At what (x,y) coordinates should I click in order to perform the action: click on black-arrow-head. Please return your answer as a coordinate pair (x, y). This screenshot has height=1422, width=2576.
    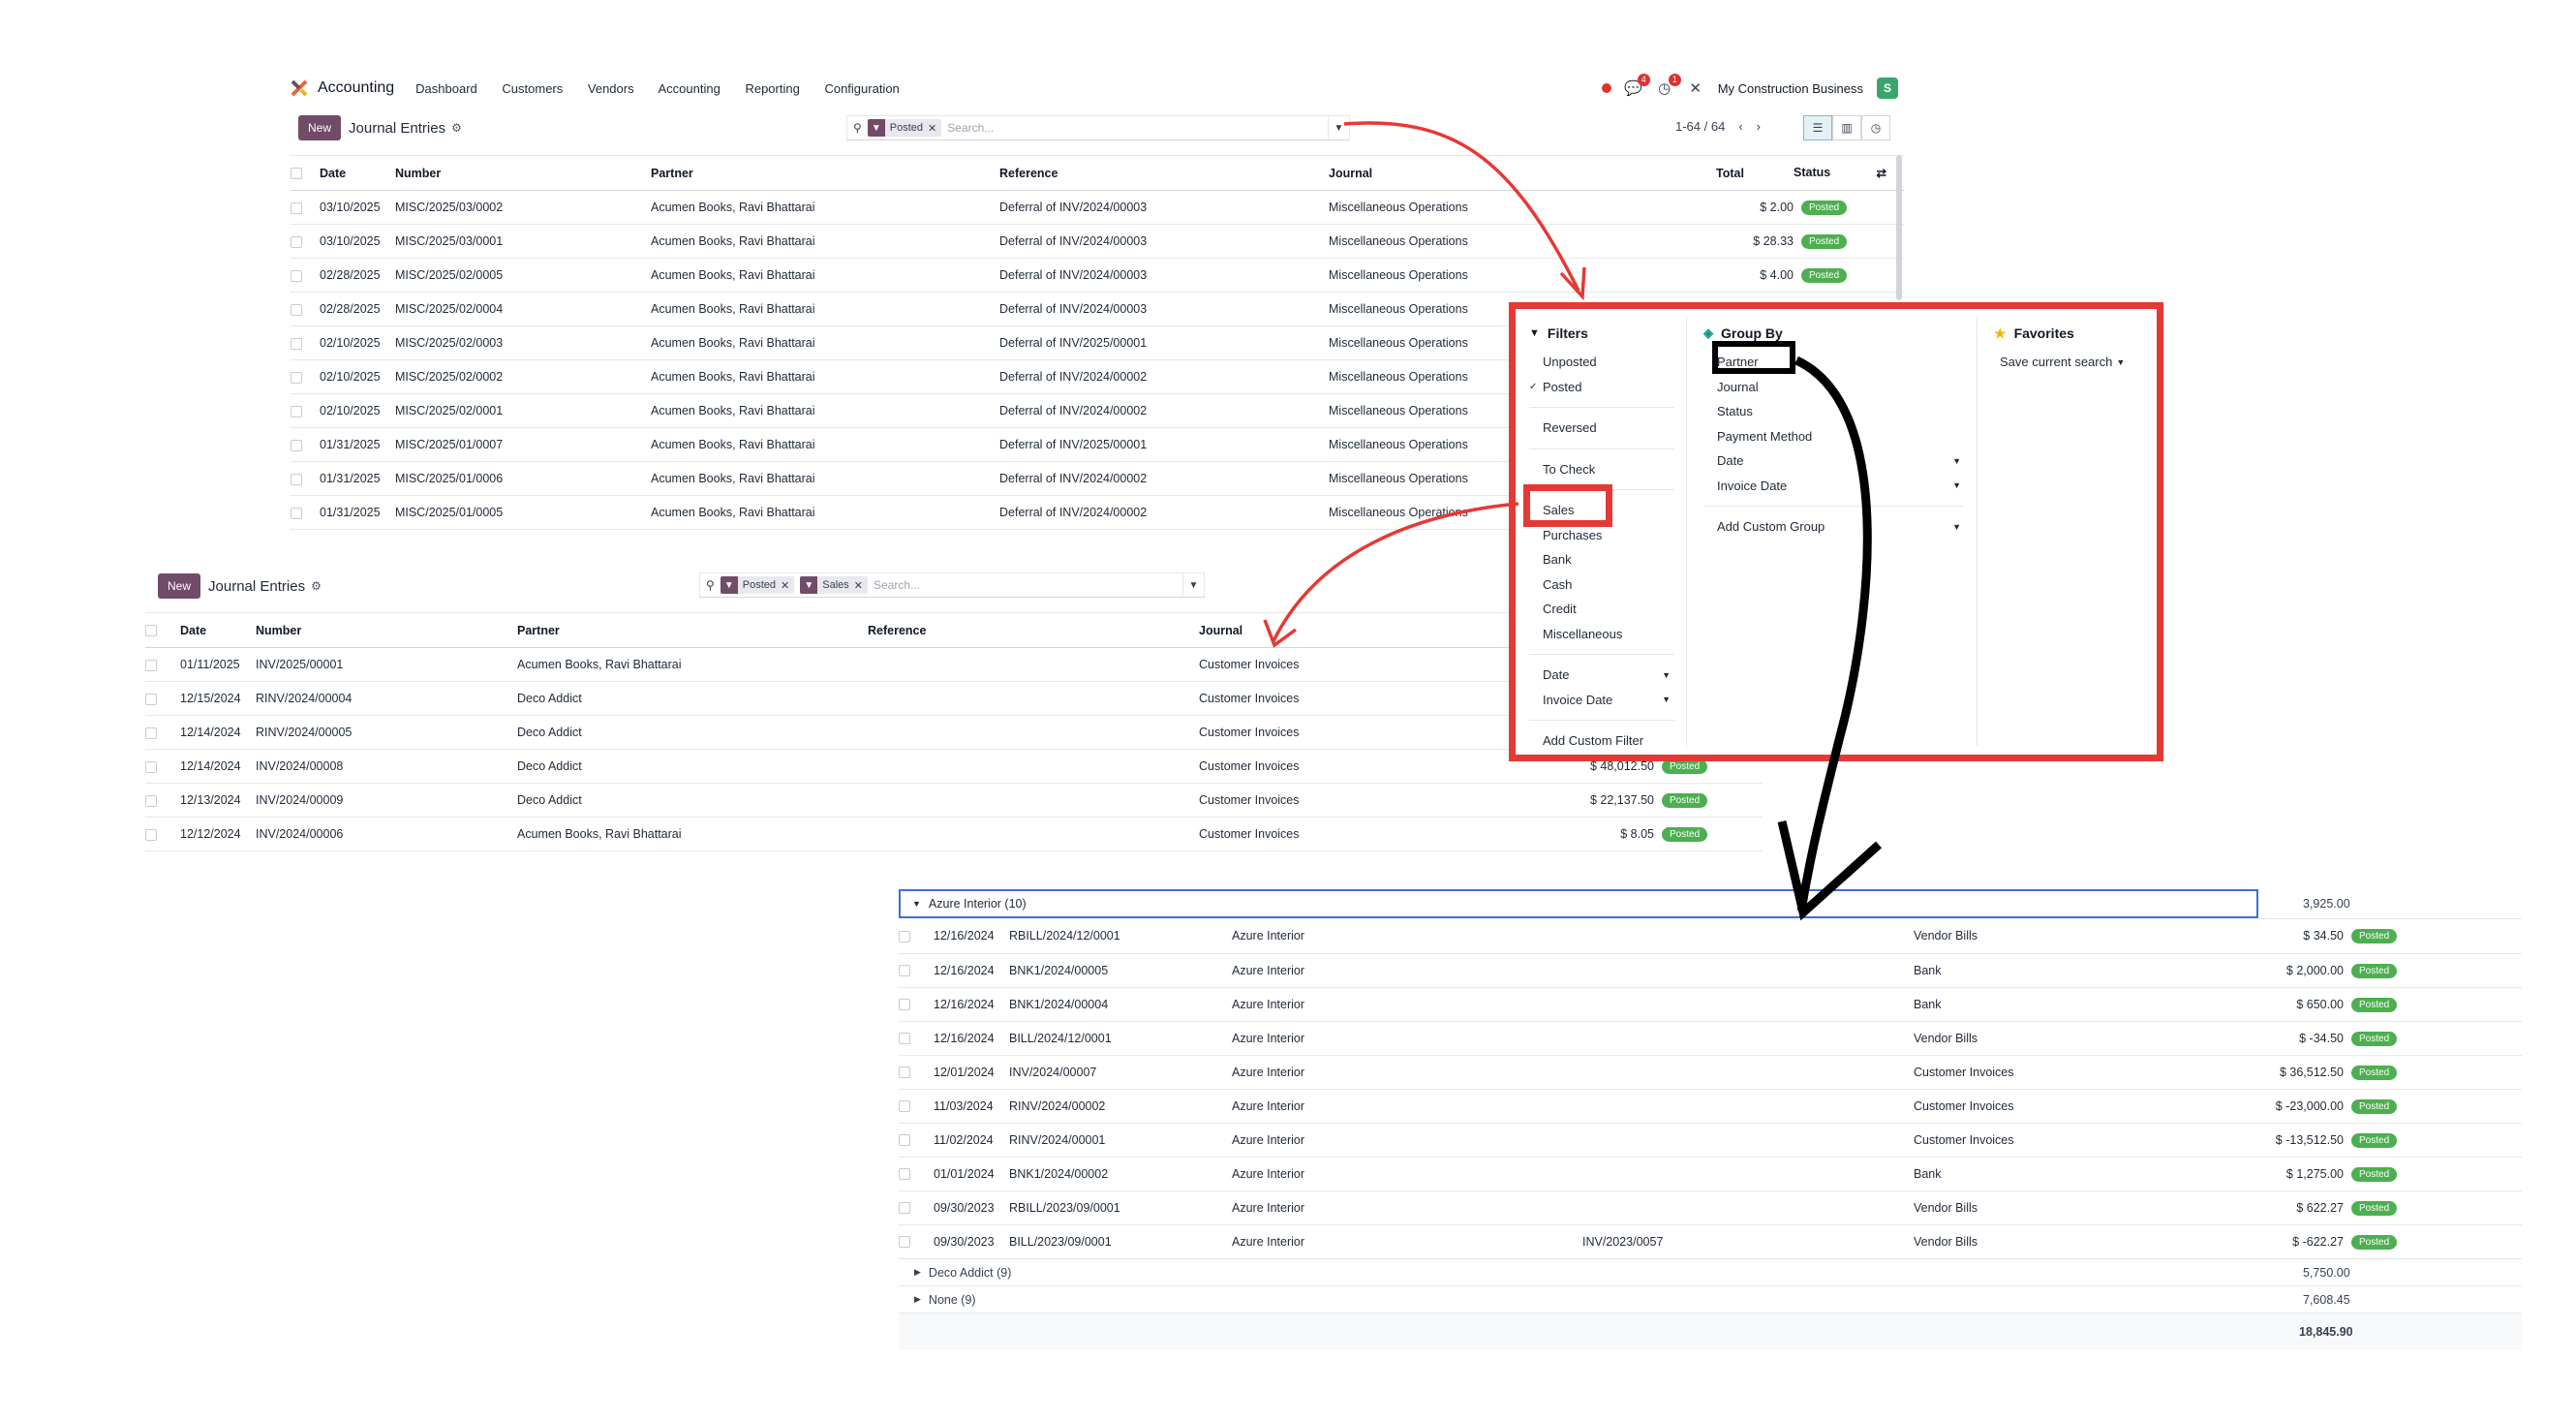
    Looking at the image, I should click on (1830, 870).